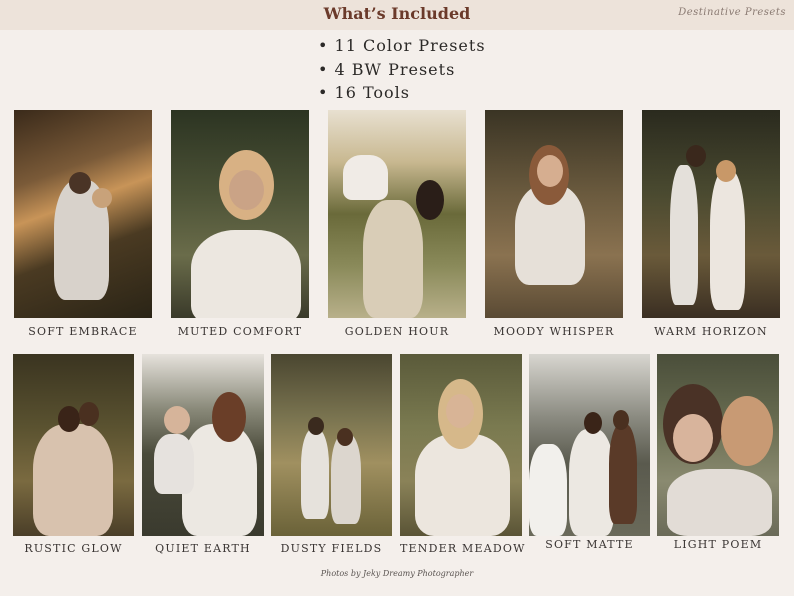 This screenshot has height=596, width=794. What do you see at coordinates (240, 214) in the screenshot?
I see `photo-muted-comfort` at bounding box center [240, 214].